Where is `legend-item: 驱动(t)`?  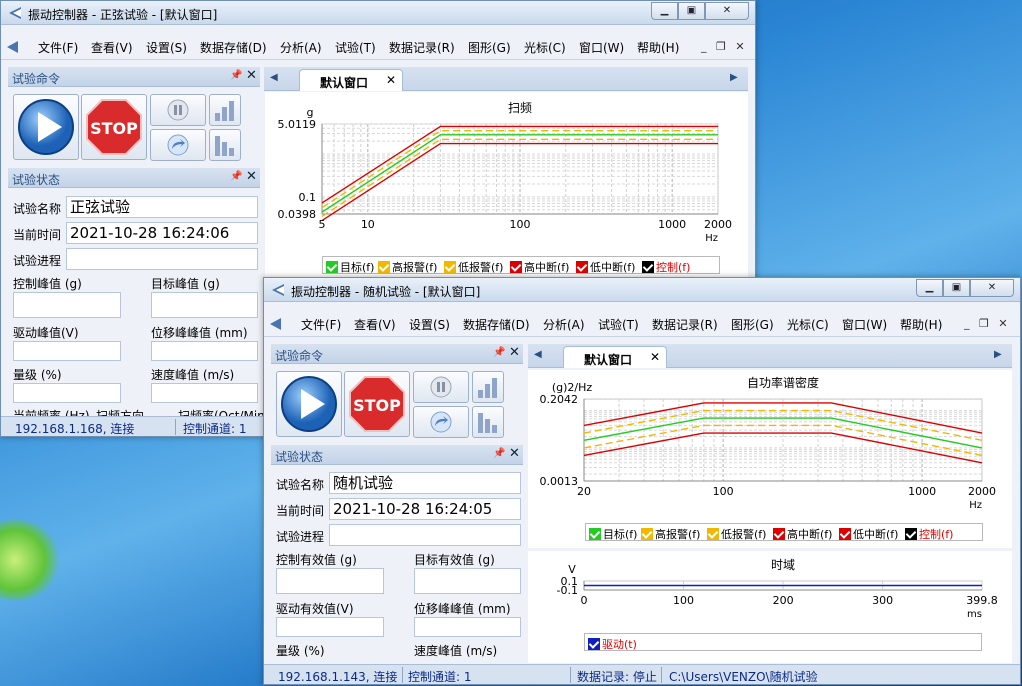
legend-item: 驱动(t) is located at coordinates (612, 644).